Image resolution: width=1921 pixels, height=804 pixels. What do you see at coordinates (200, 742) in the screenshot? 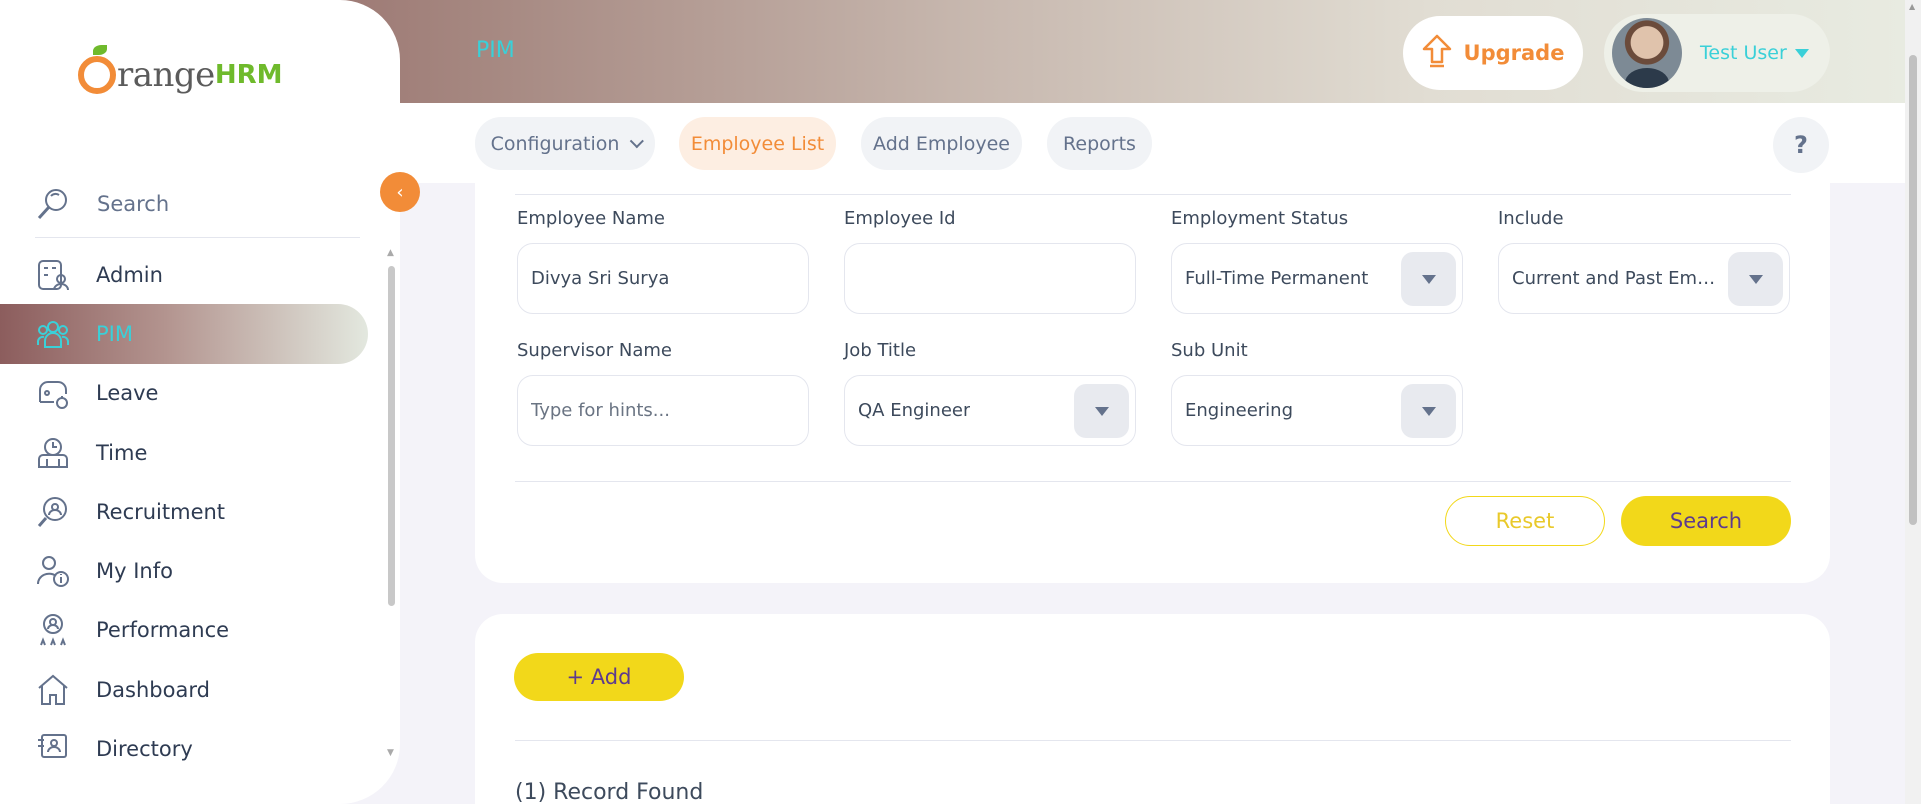
I see `sidebar-item-directory: Directory` at bounding box center [200, 742].